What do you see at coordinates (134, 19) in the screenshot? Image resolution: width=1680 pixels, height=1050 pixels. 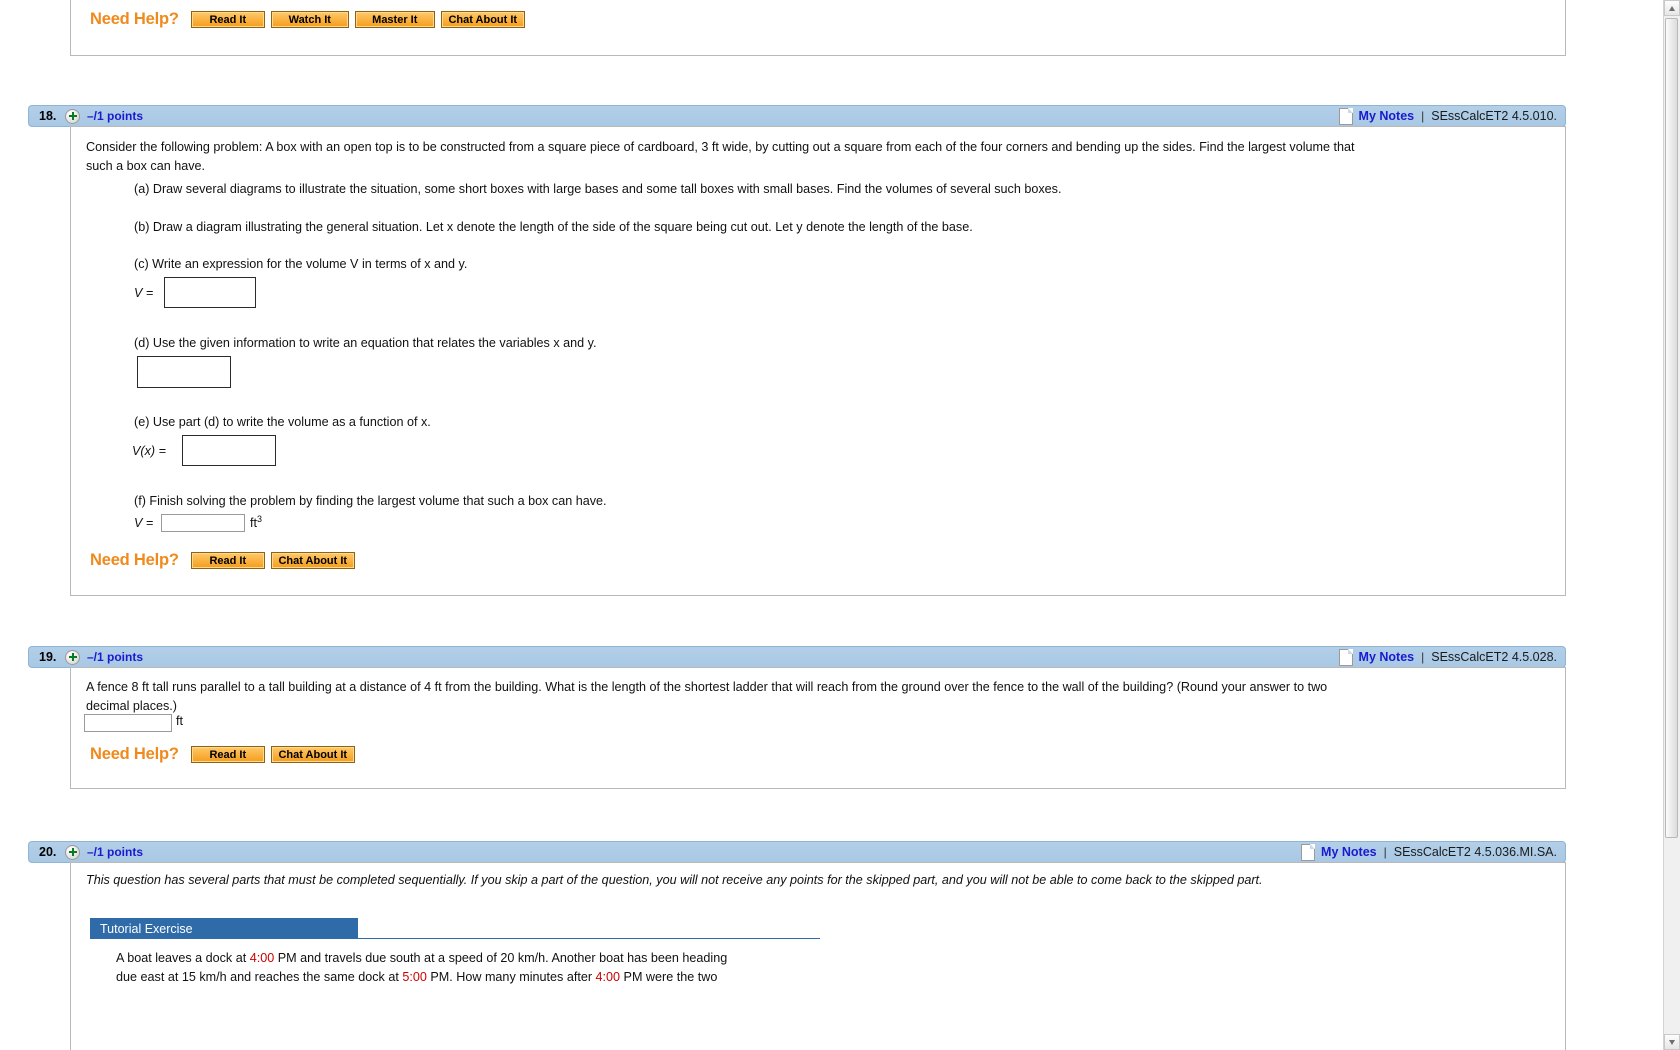 I see `needhelp-label: Need Help?` at bounding box center [134, 19].